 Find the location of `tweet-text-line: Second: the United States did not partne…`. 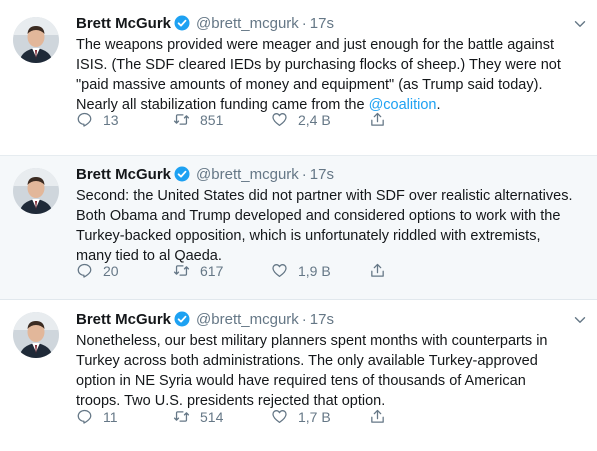

tweet-text-line: Second: the United States did not partne… is located at coordinates (324, 196).